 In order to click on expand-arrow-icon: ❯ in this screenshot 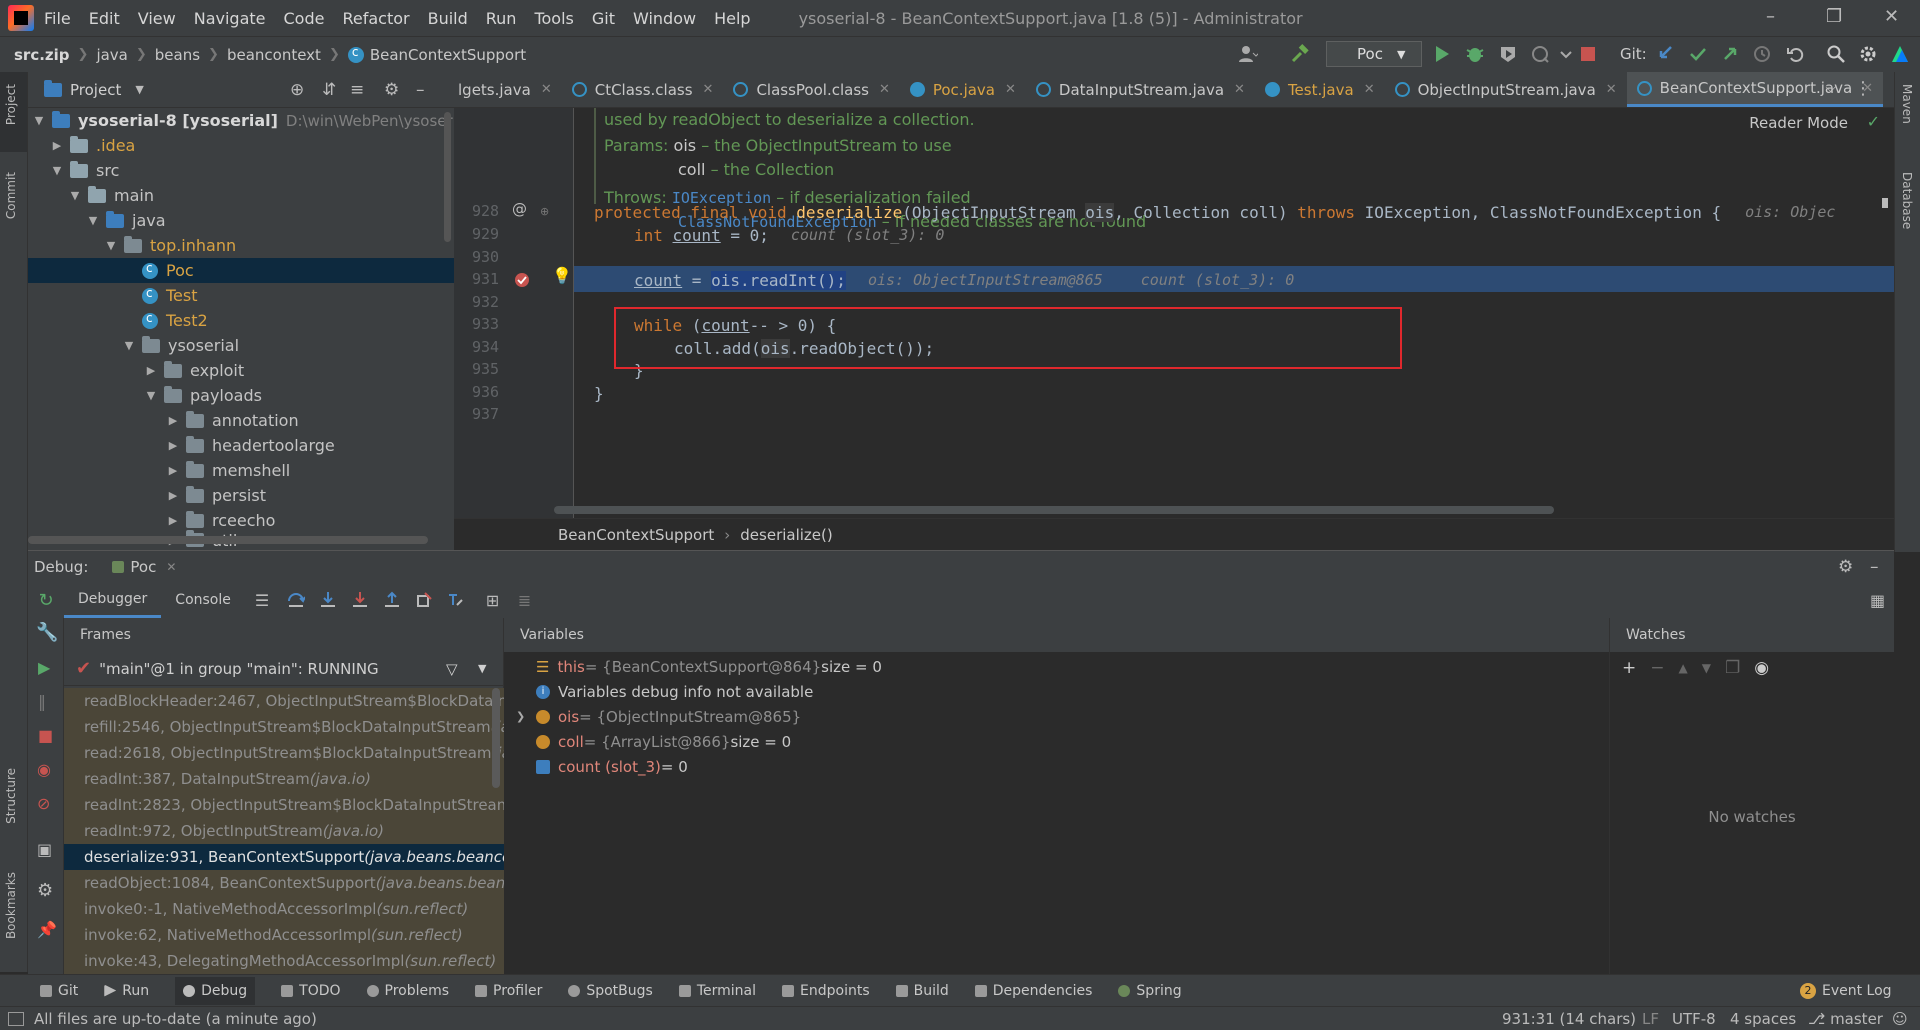, I will do `click(526, 716)`.